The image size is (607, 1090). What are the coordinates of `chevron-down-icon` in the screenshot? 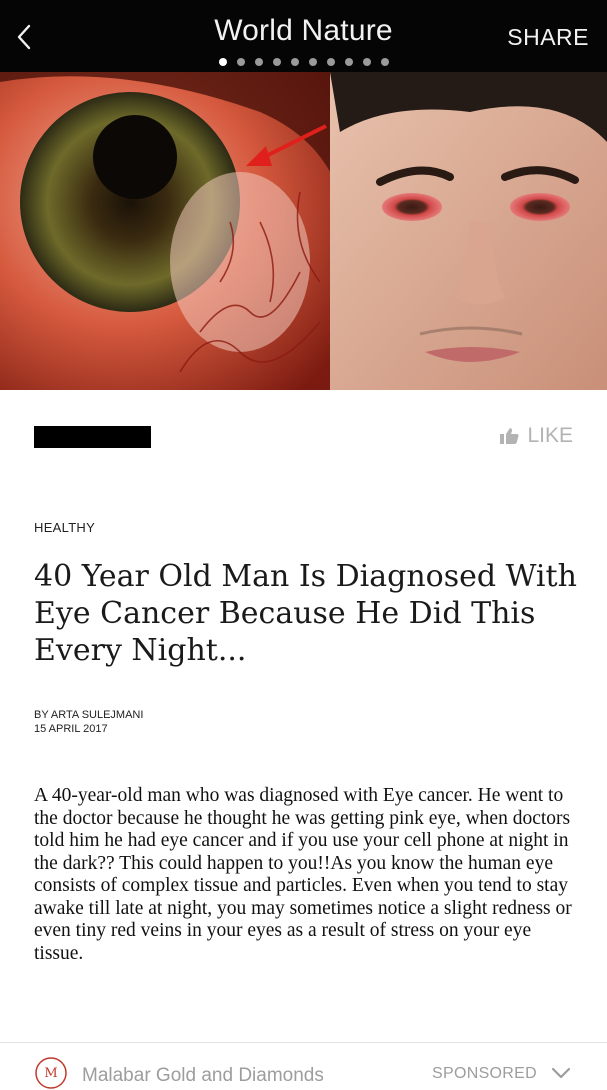 It's located at (561, 1073).